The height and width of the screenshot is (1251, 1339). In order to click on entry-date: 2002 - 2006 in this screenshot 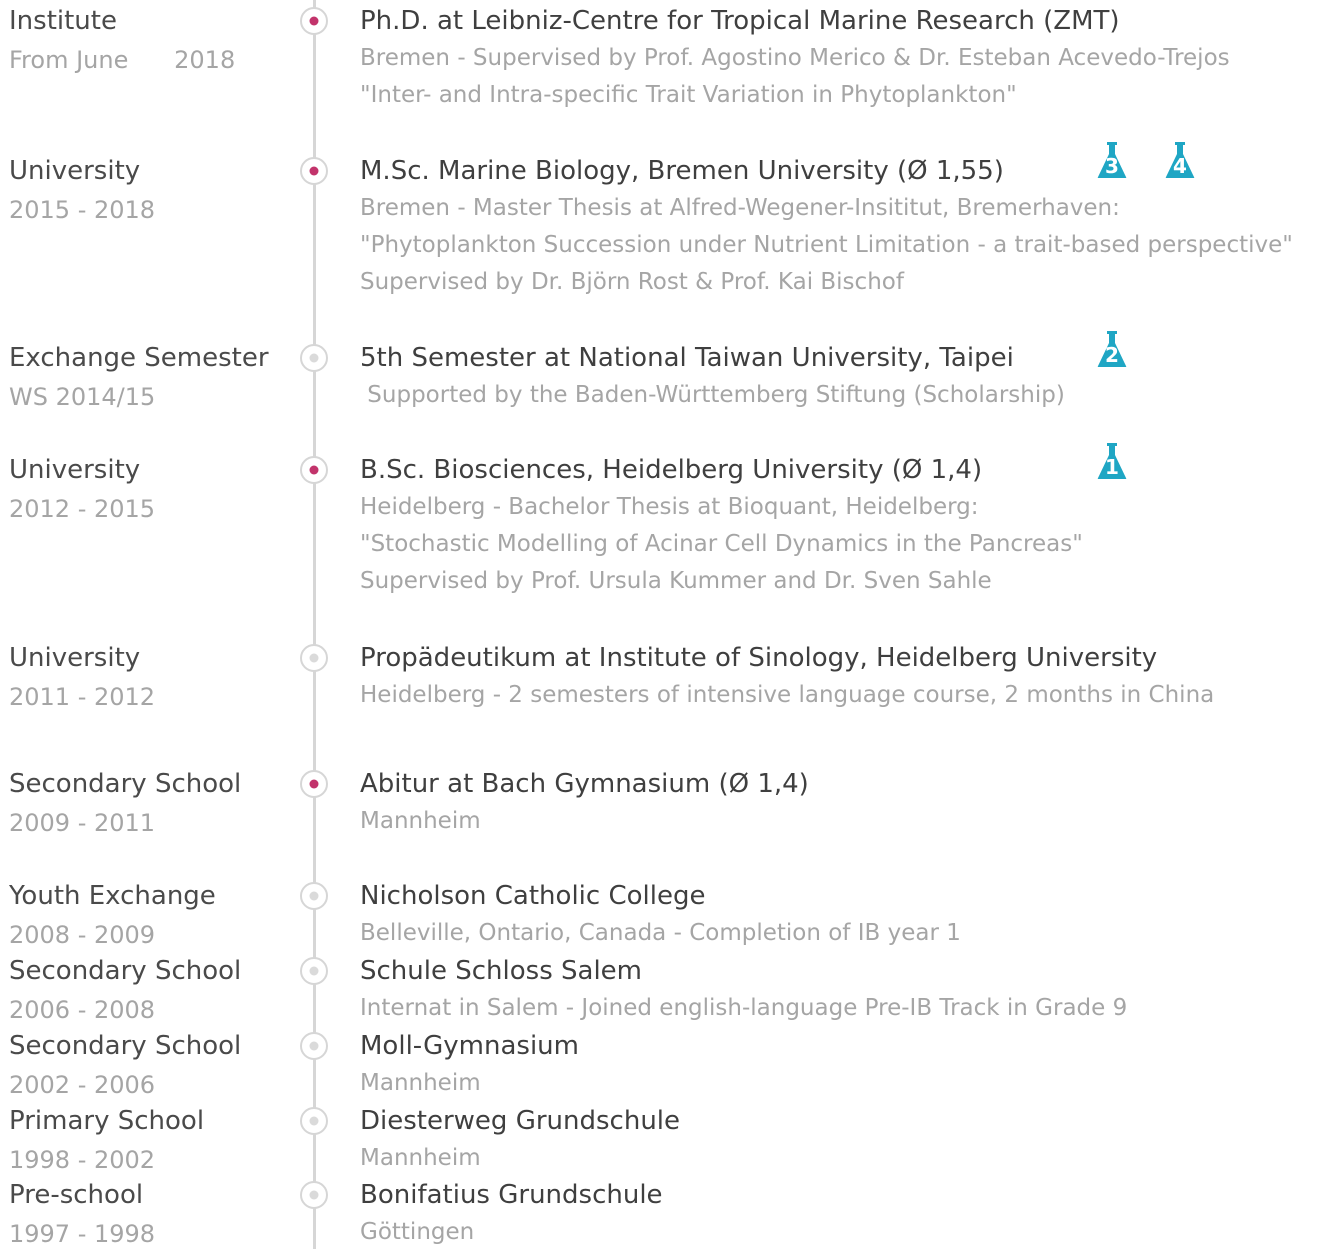, I will do `click(82, 1085)`.